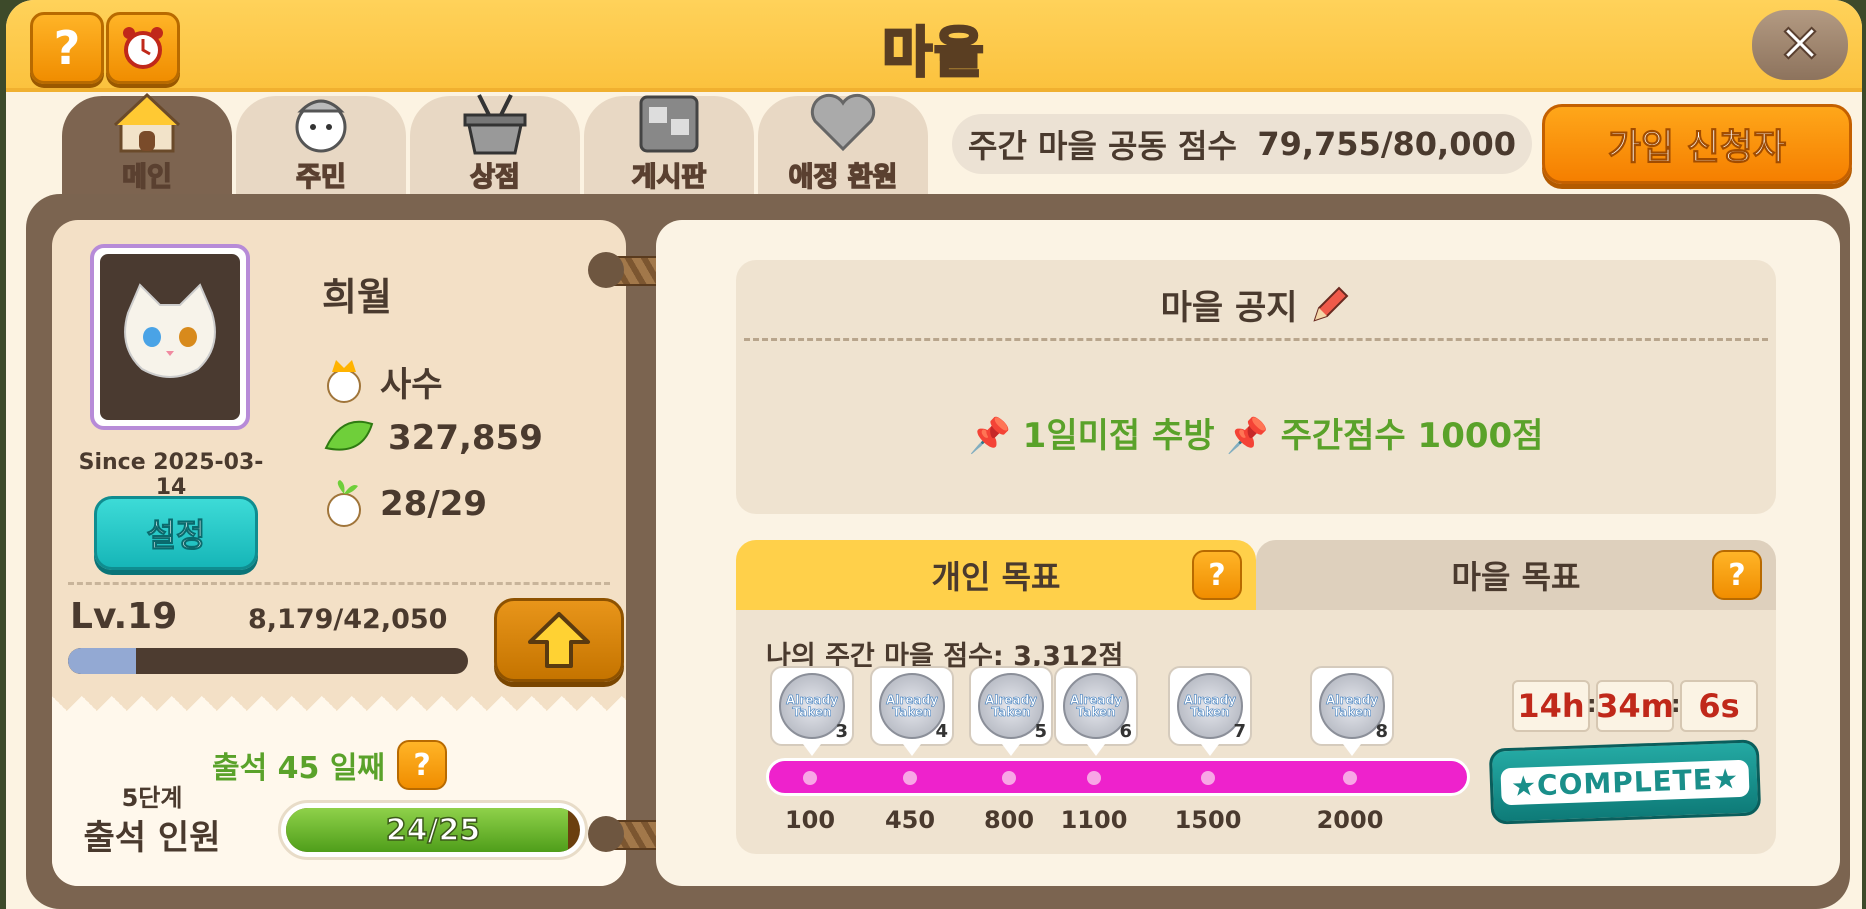 The image size is (1866, 909). I want to click on basket-icon, so click(495, 122).